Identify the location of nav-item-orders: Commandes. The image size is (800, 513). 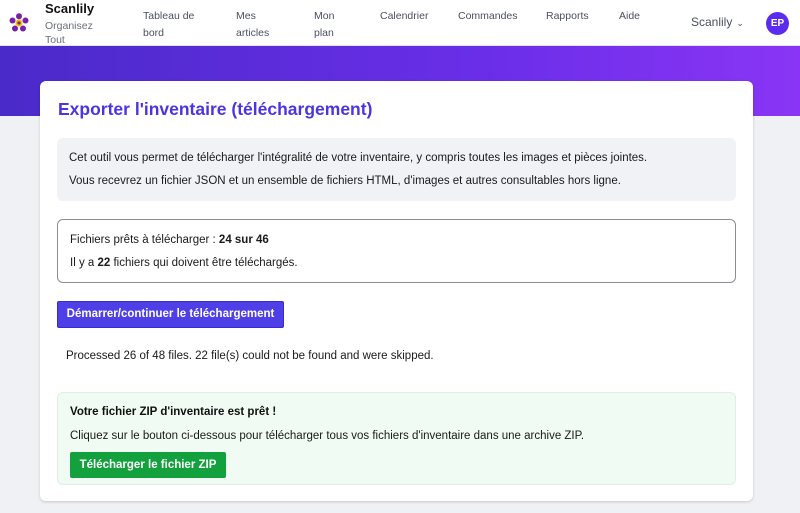
(488, 16).